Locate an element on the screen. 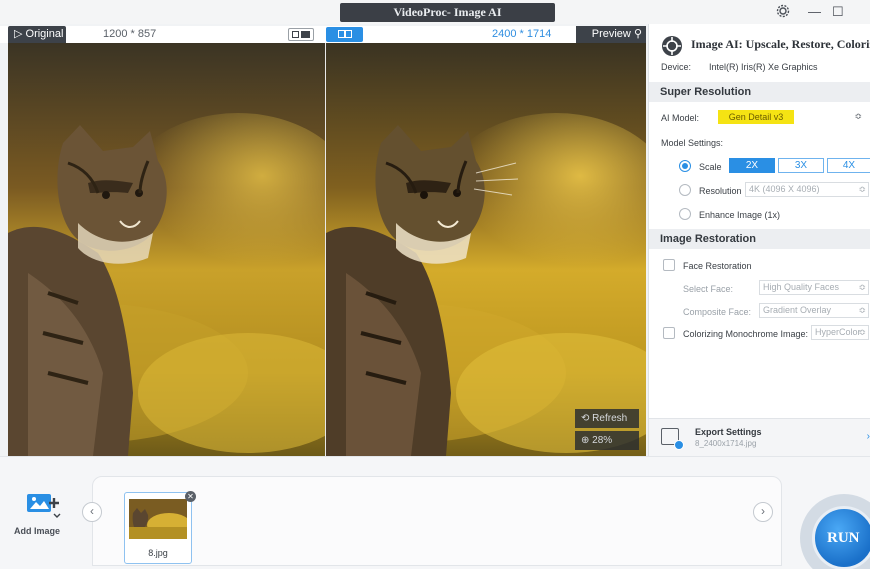  panel-header: Image AI: Upscale, Restore, Colorize is located at coordinates (759, 45).